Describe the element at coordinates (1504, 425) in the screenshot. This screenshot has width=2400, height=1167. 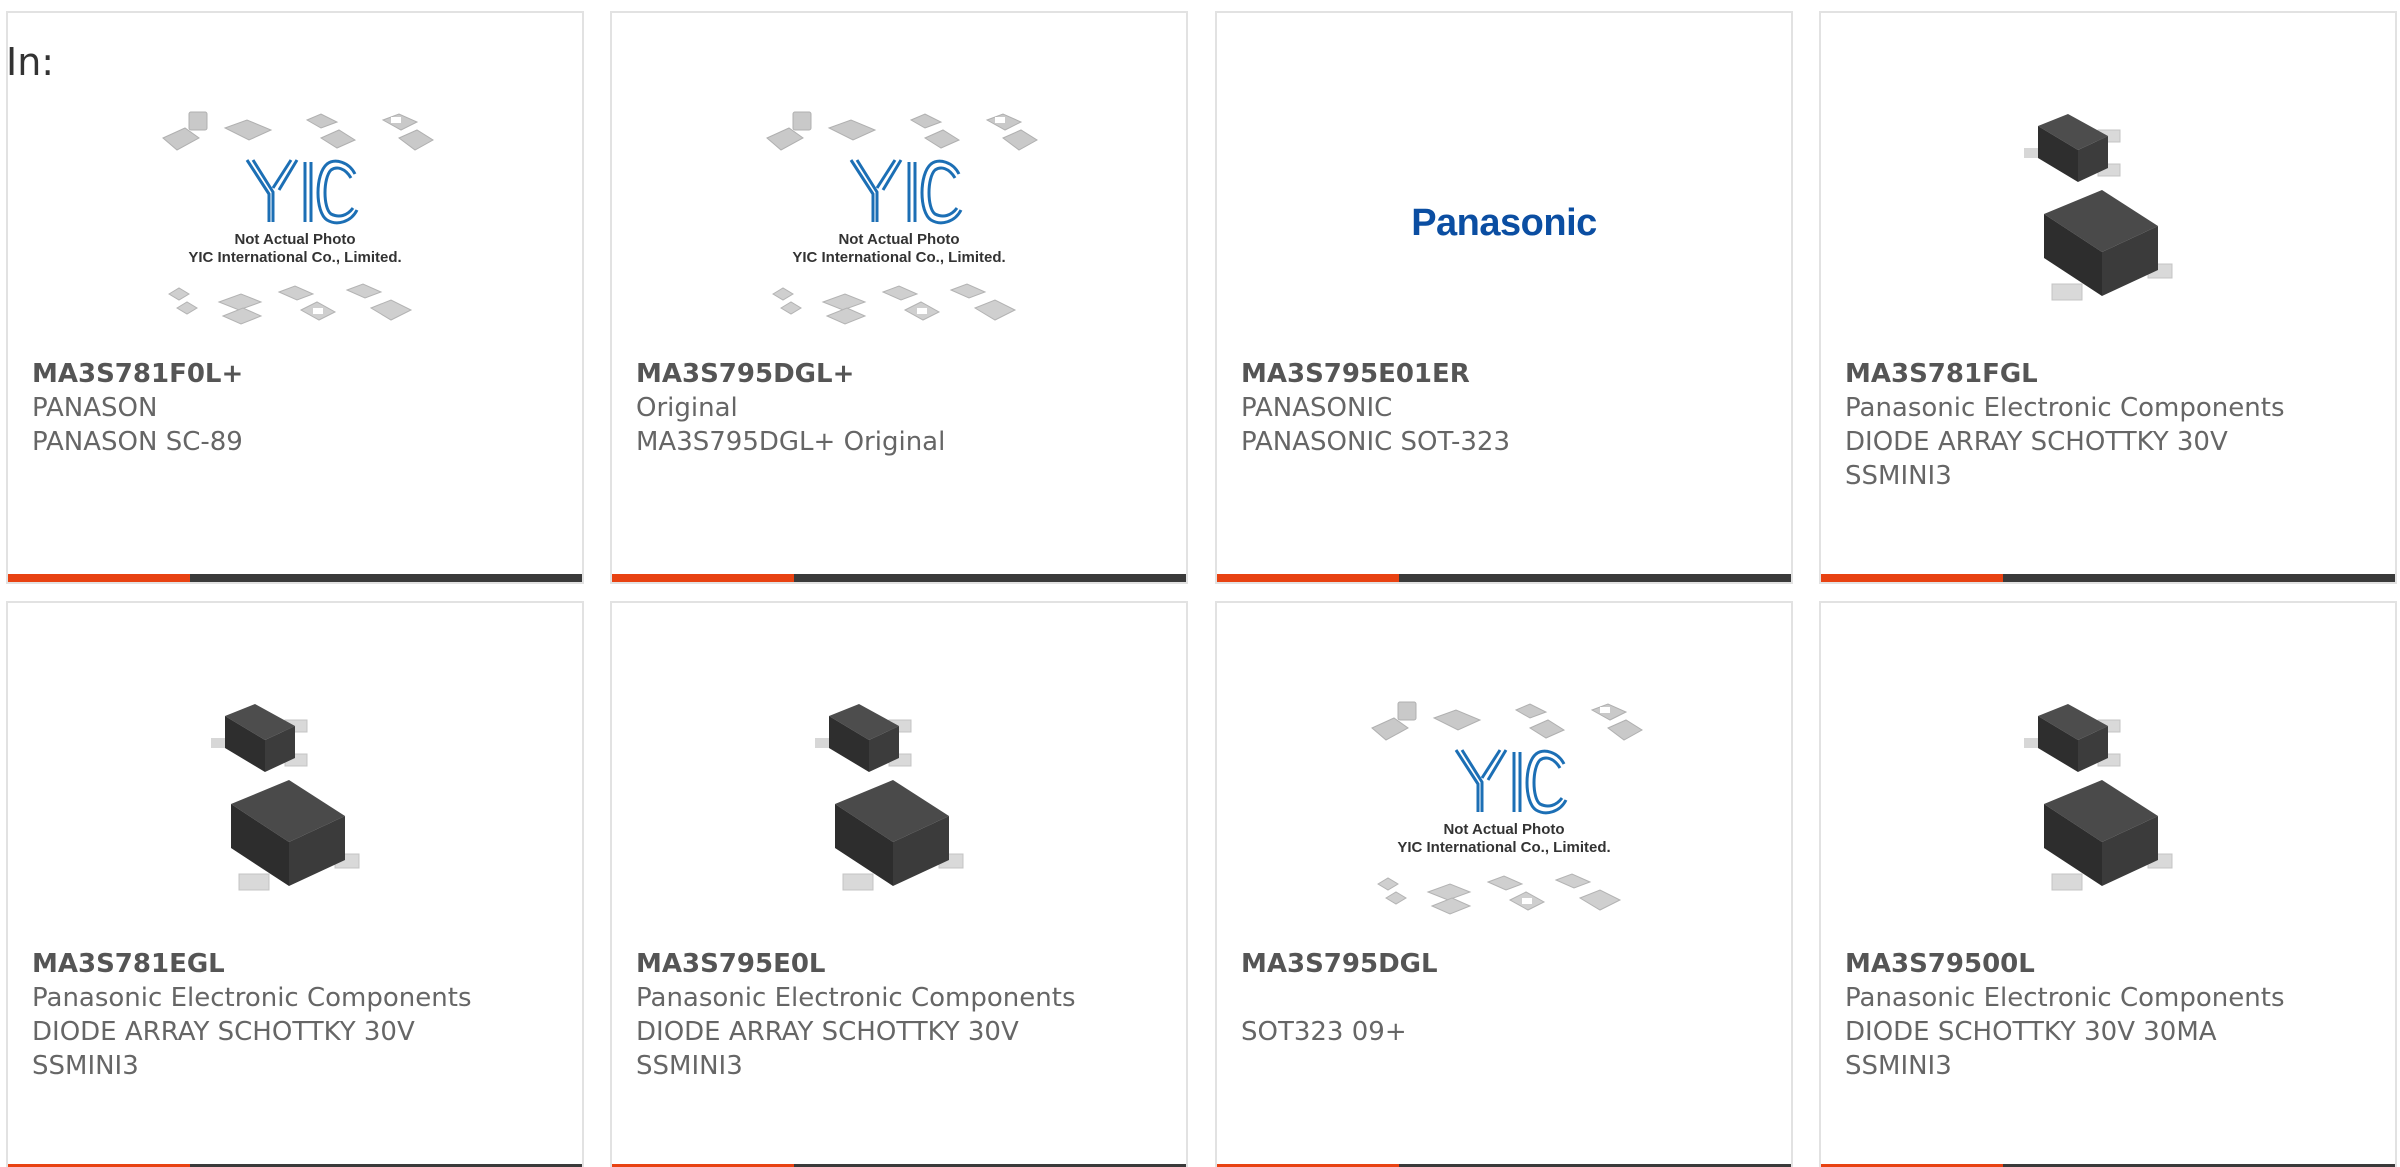
I see `product-info: MA3S795E01ER PANASONIC PANASONIC SOT-323` at that location.